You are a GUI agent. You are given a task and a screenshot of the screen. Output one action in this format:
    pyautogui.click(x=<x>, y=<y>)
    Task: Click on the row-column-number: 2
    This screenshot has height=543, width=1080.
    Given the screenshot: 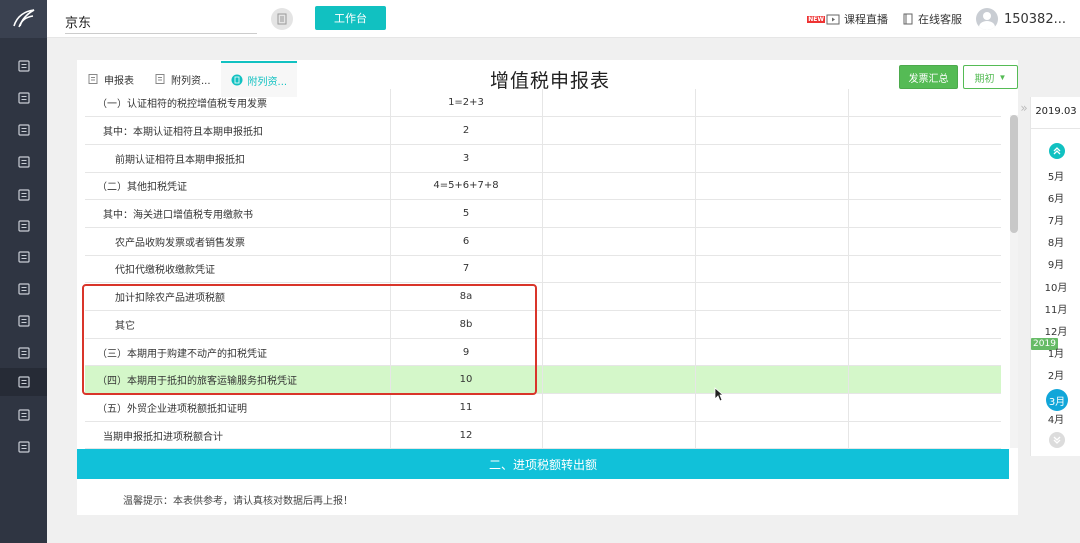 What is the action you would take?
    pyautogui.click(x=466, y=130)
    